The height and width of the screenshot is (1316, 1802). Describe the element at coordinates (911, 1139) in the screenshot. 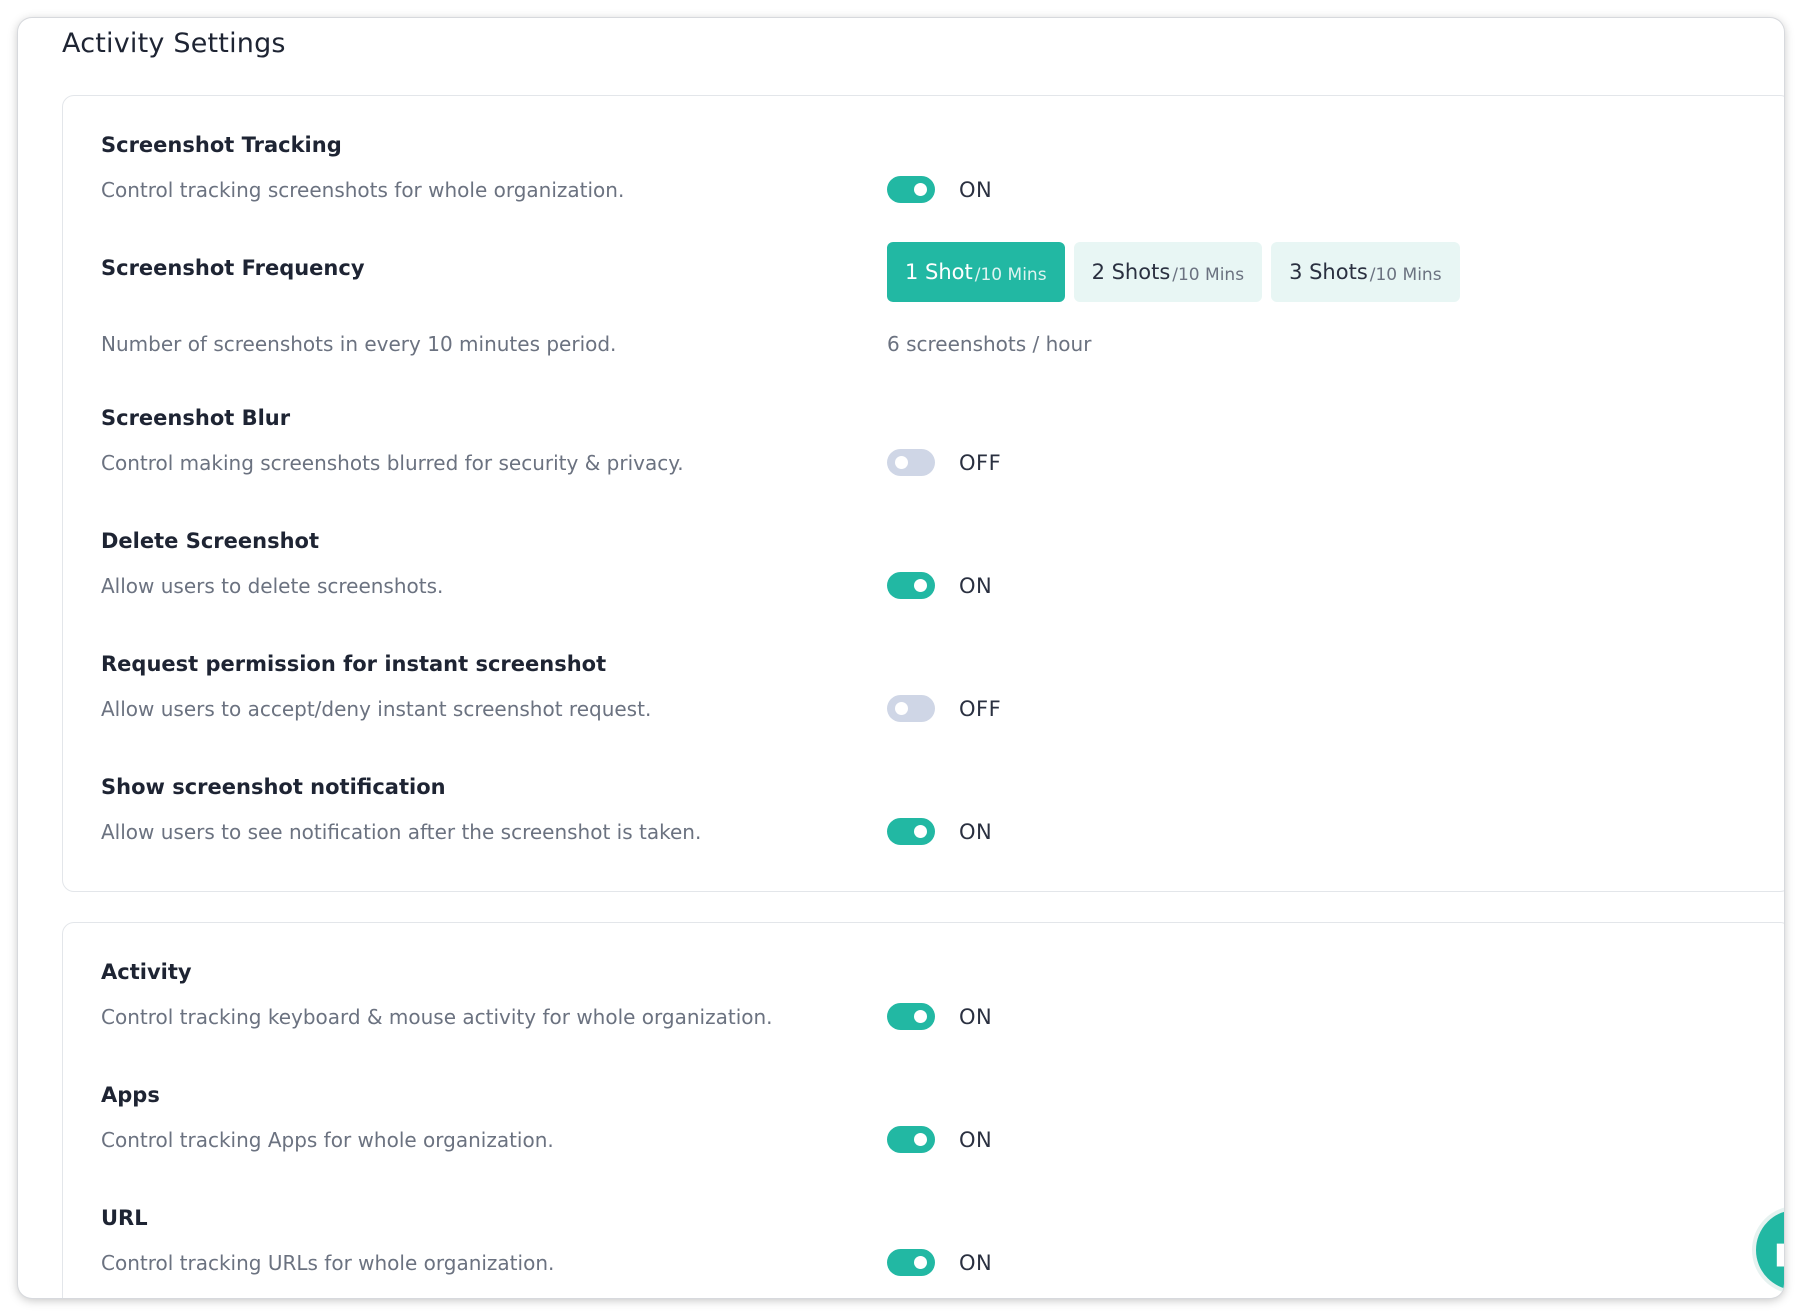

I see `apps-toggle` at that location.